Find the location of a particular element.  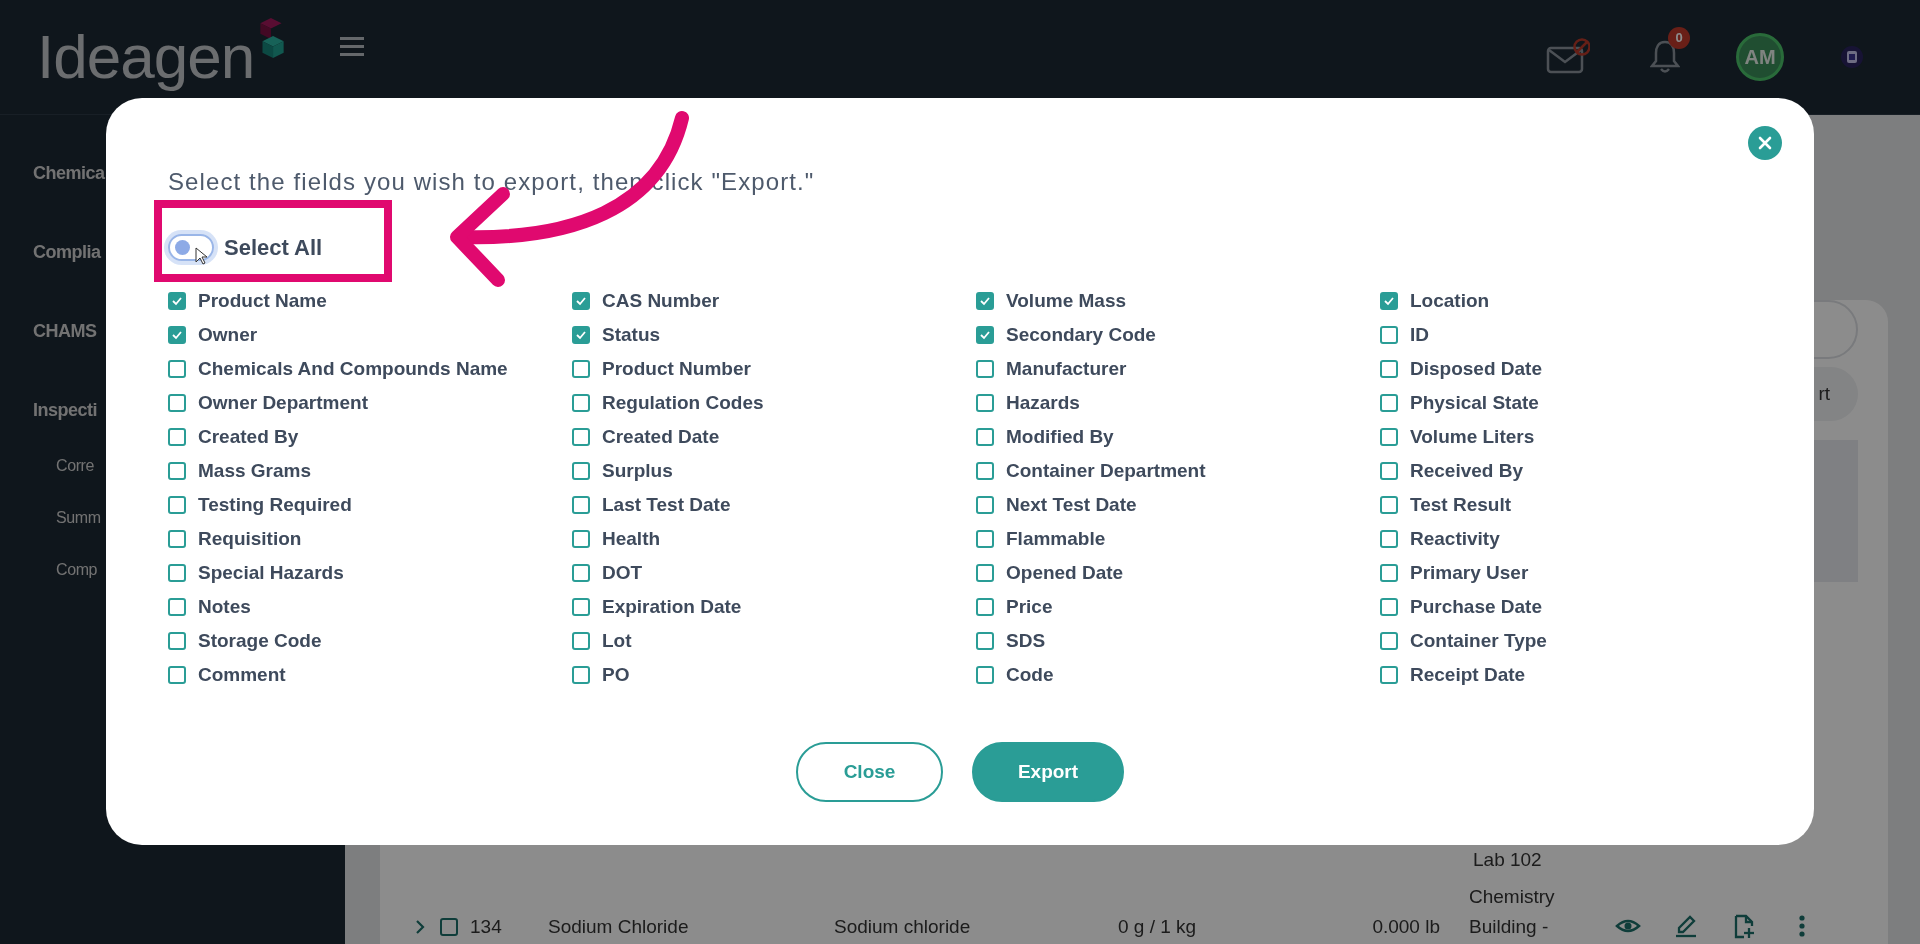

field-label: Receipt Date is located at coordinates (1468, 674).